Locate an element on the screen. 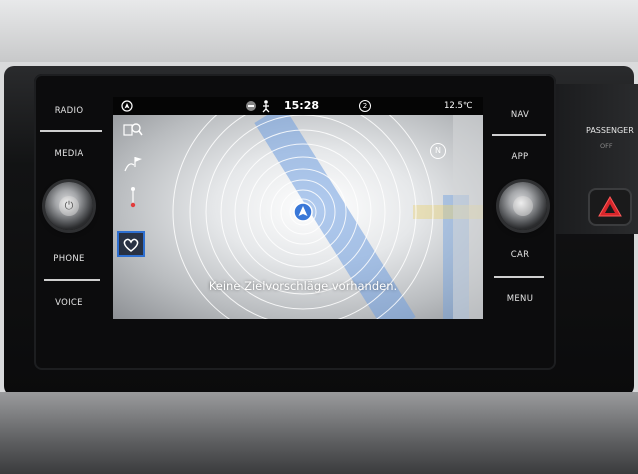 The height and width of the screenshot is (474, 638). knob-cap is located at coordinates (523, 206).